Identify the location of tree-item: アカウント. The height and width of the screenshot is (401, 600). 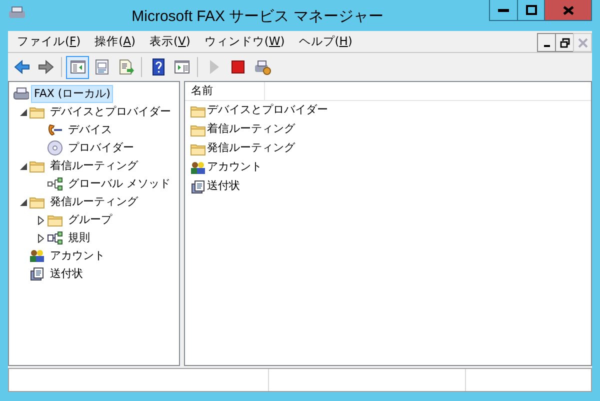
(77, 256).